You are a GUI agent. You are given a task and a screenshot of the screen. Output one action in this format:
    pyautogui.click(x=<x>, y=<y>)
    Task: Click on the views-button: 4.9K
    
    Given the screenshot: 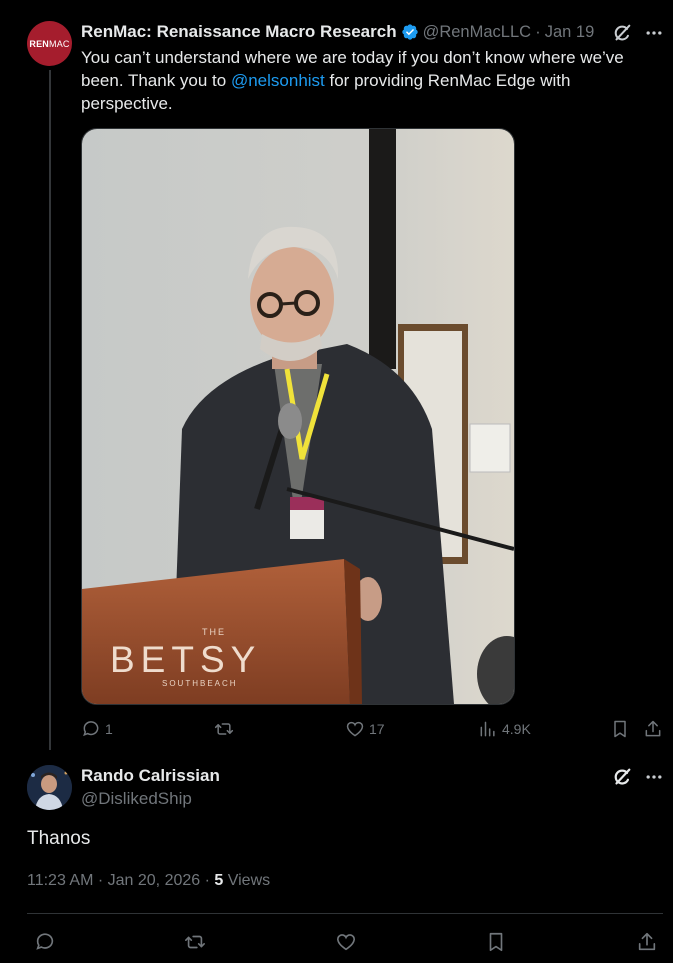 What is the action you would take?
    pyautogui.click(x=504, y=729)
    